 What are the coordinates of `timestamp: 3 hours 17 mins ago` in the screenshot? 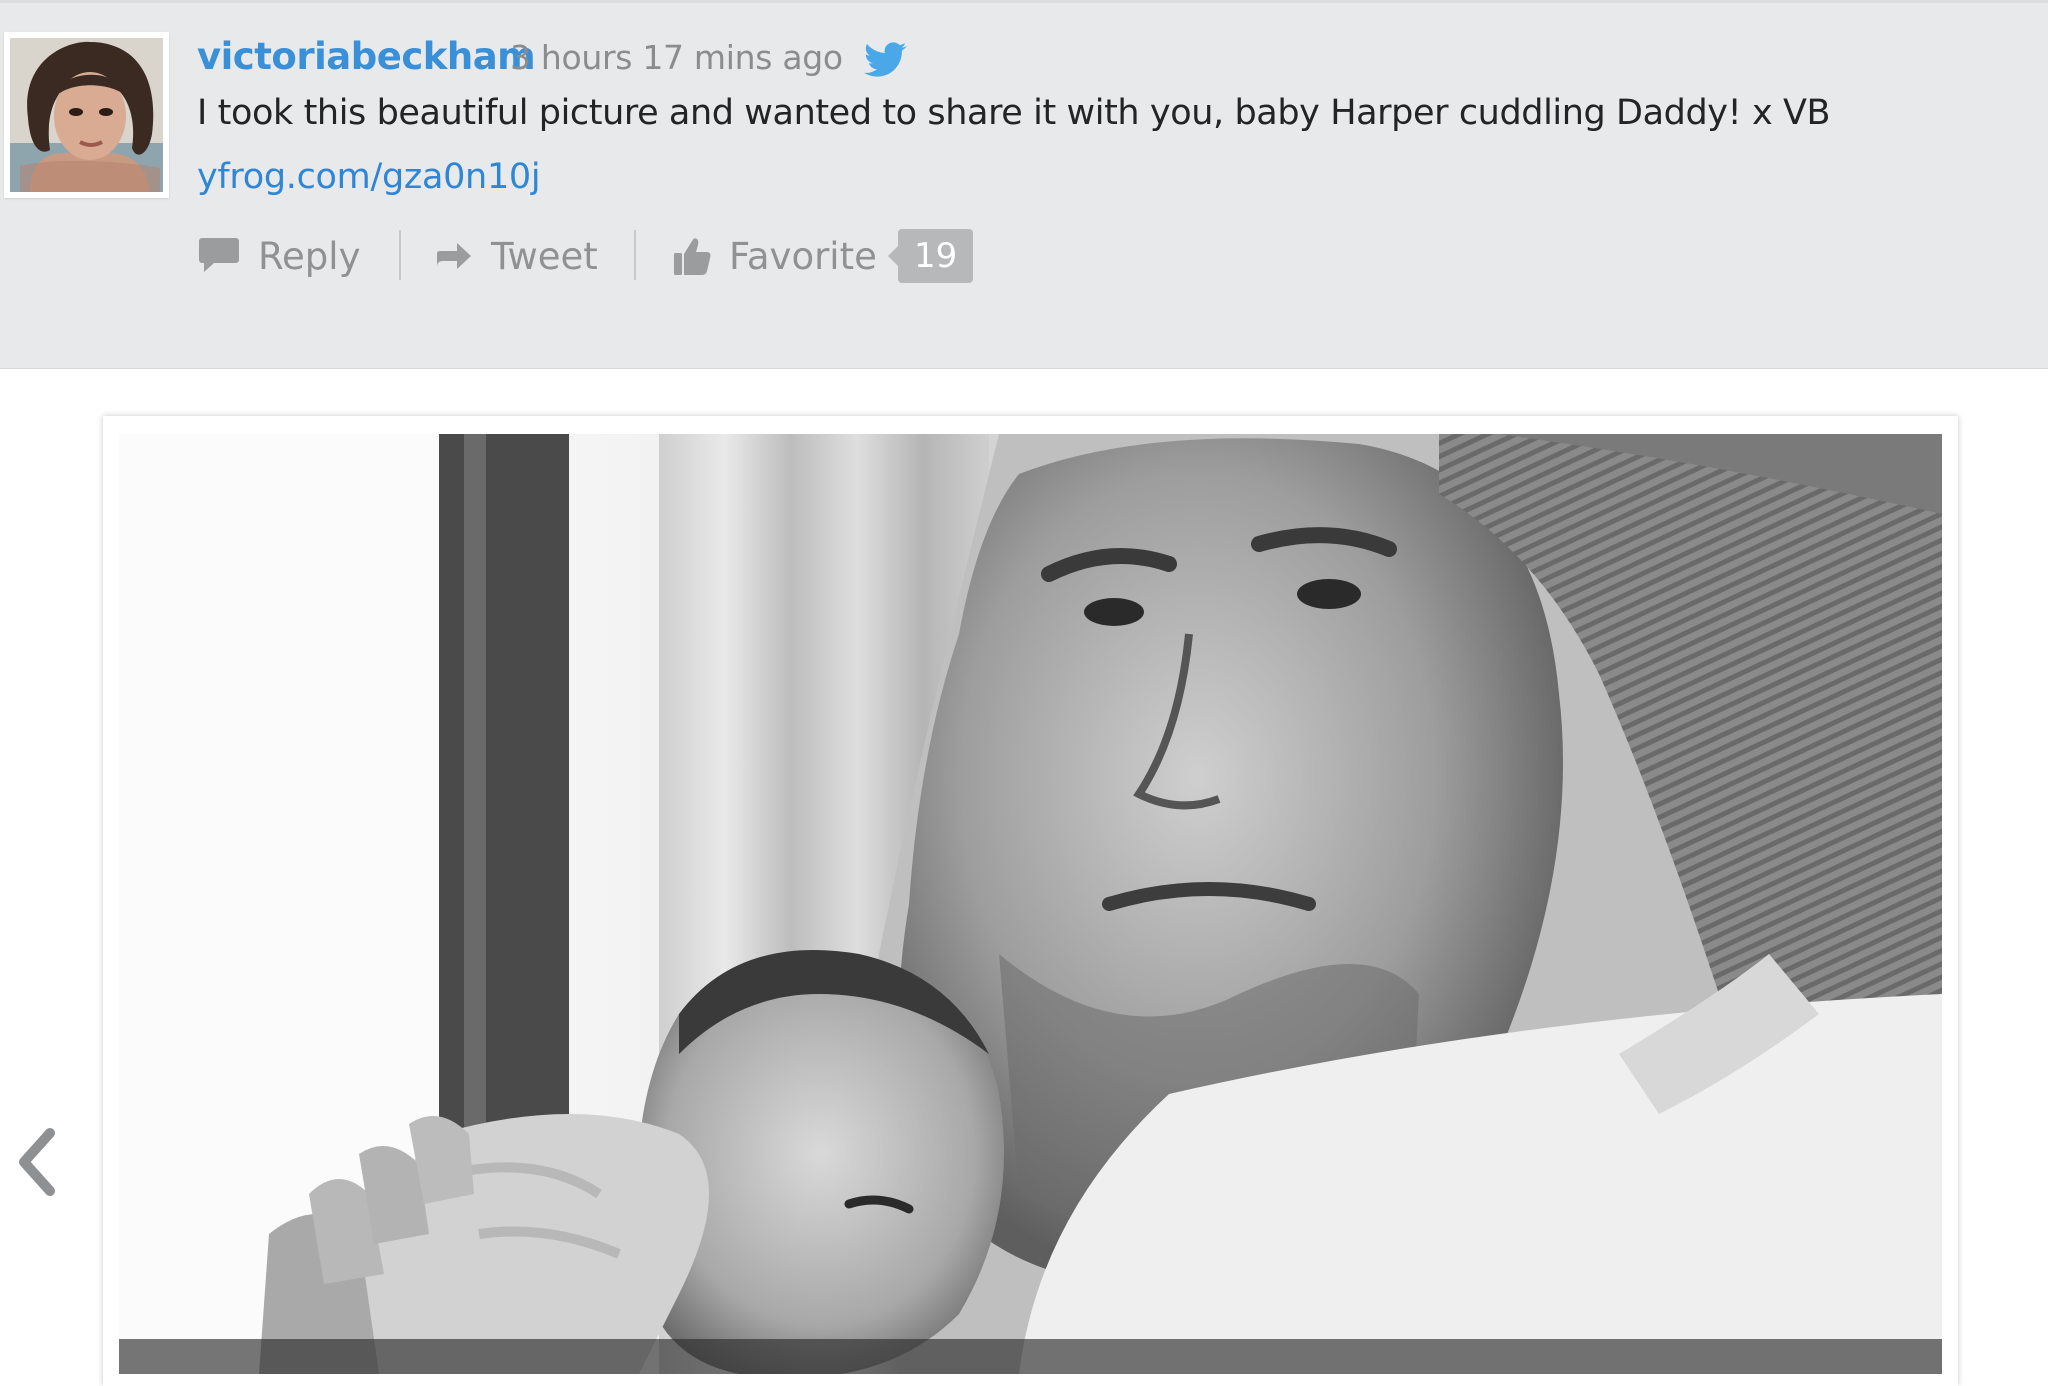 It's located at (676, 57).